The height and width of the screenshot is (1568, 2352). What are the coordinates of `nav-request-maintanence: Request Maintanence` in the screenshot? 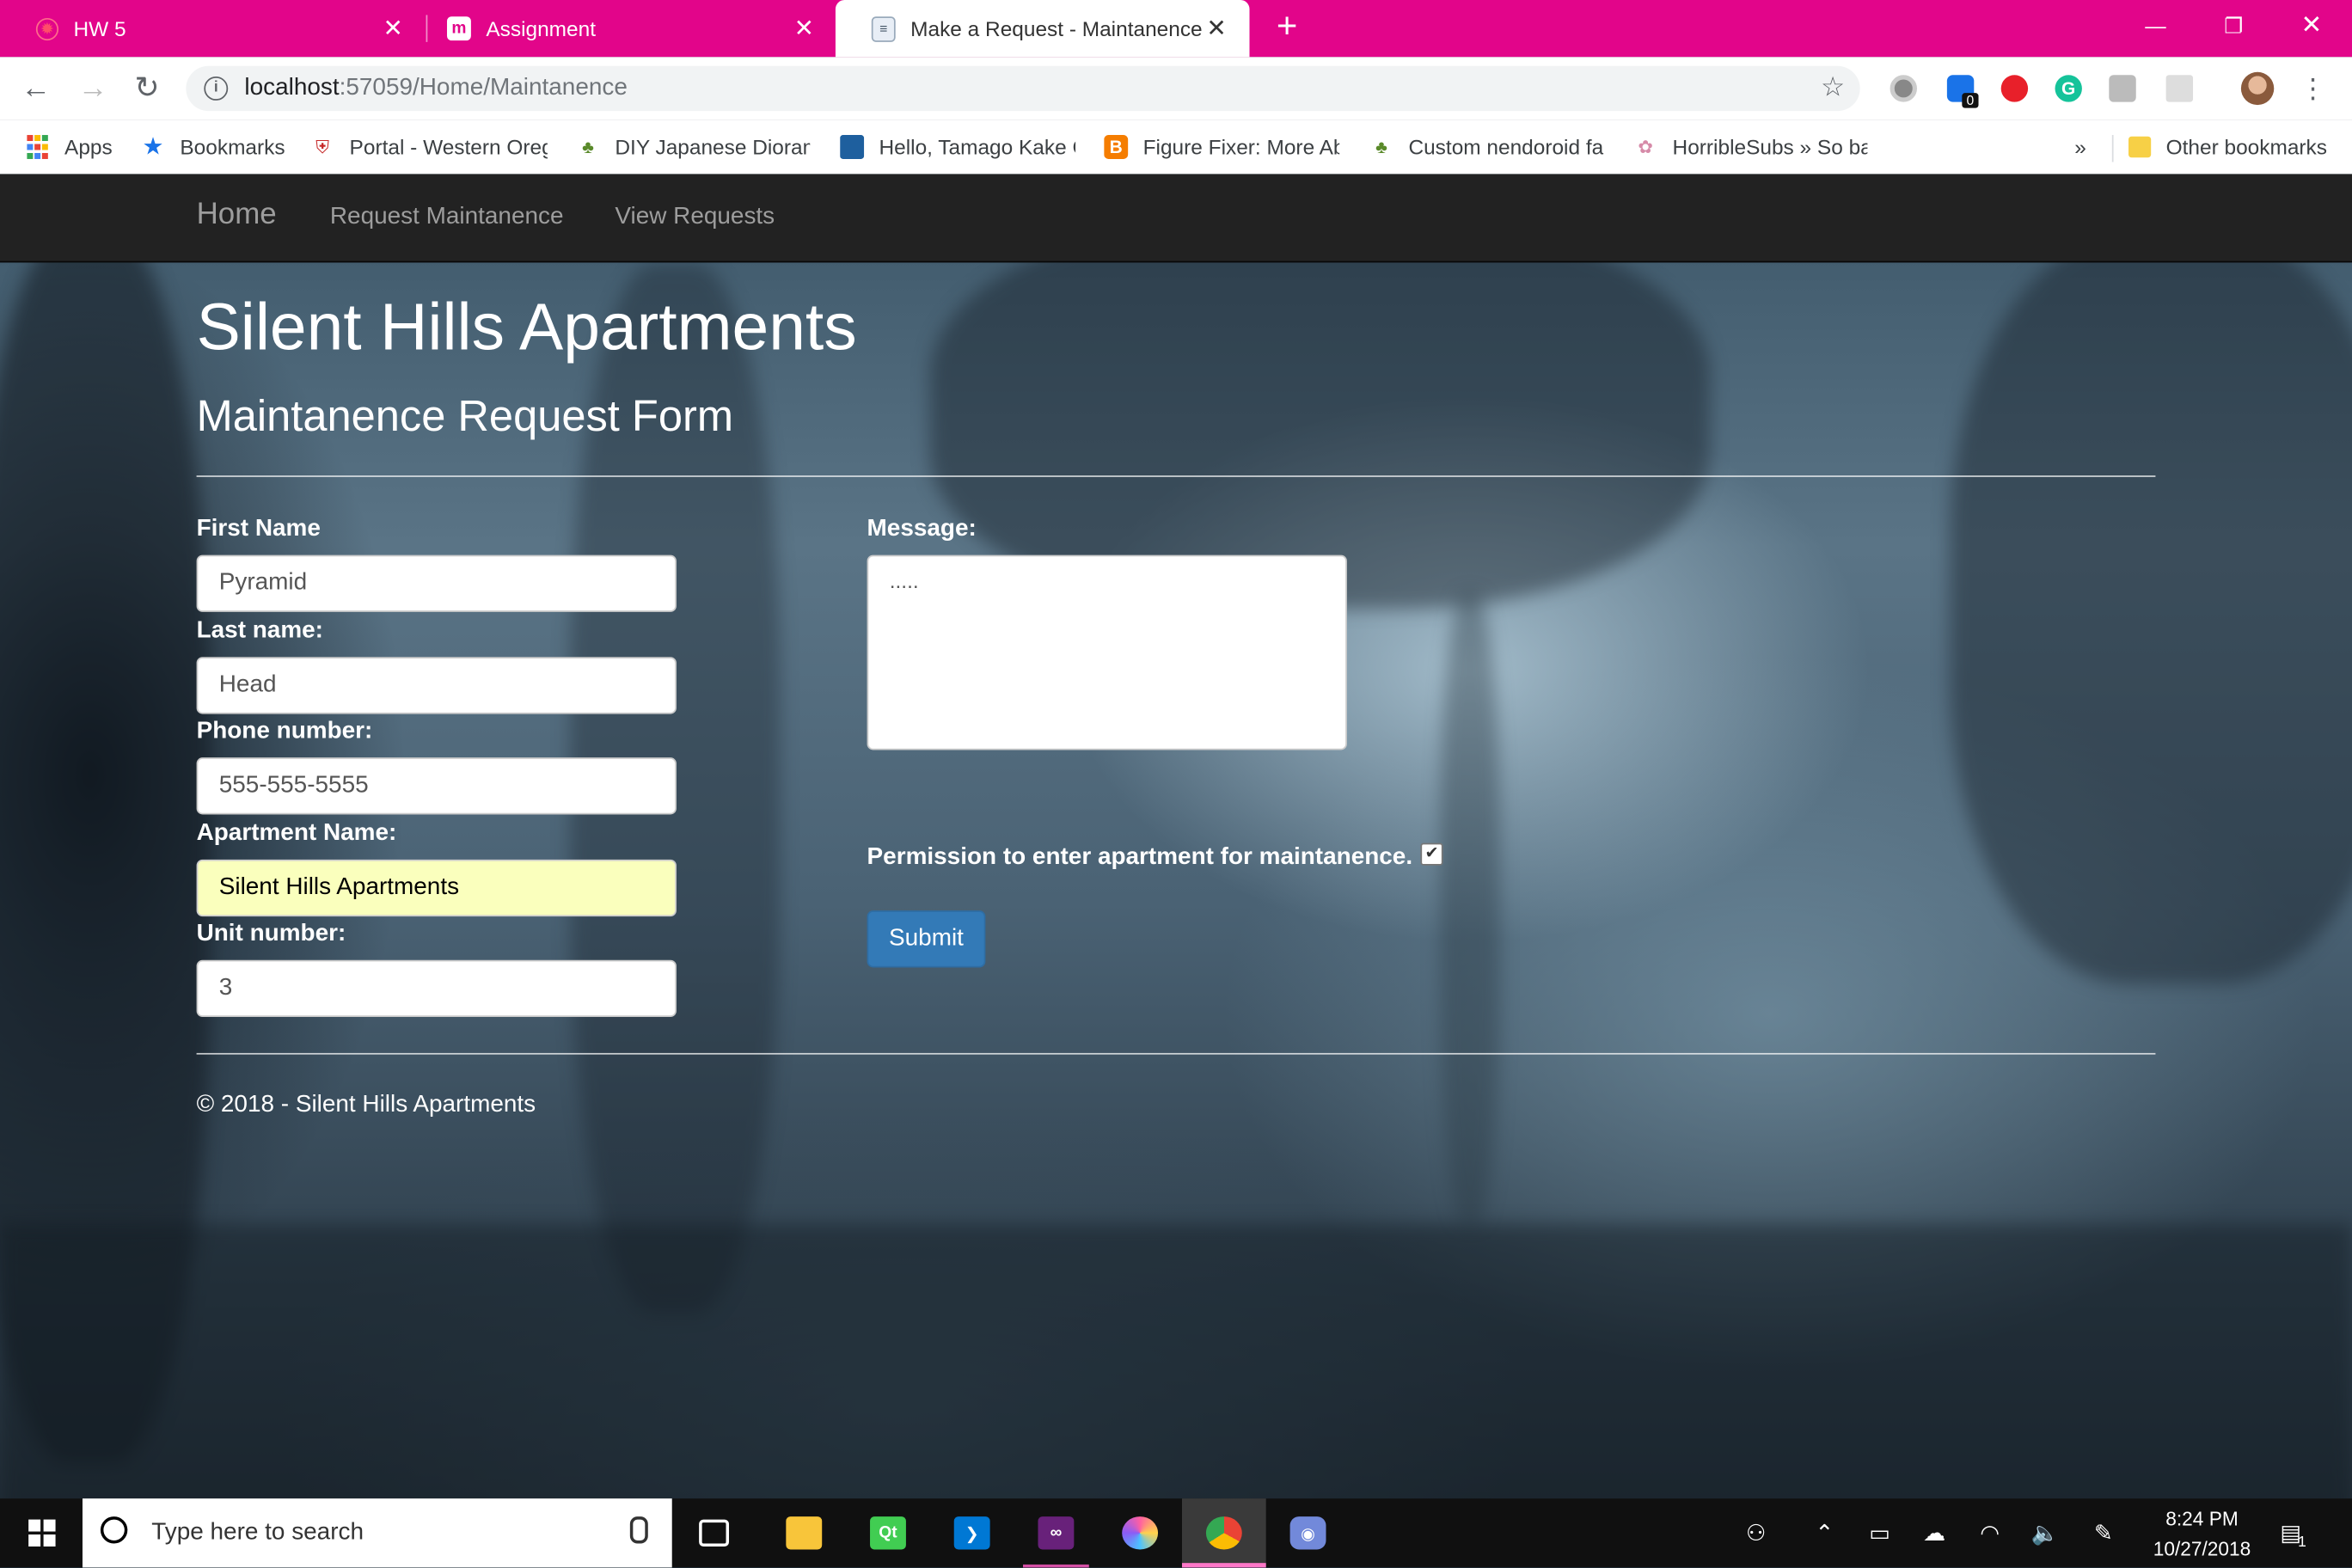 It's located at (447, 217).